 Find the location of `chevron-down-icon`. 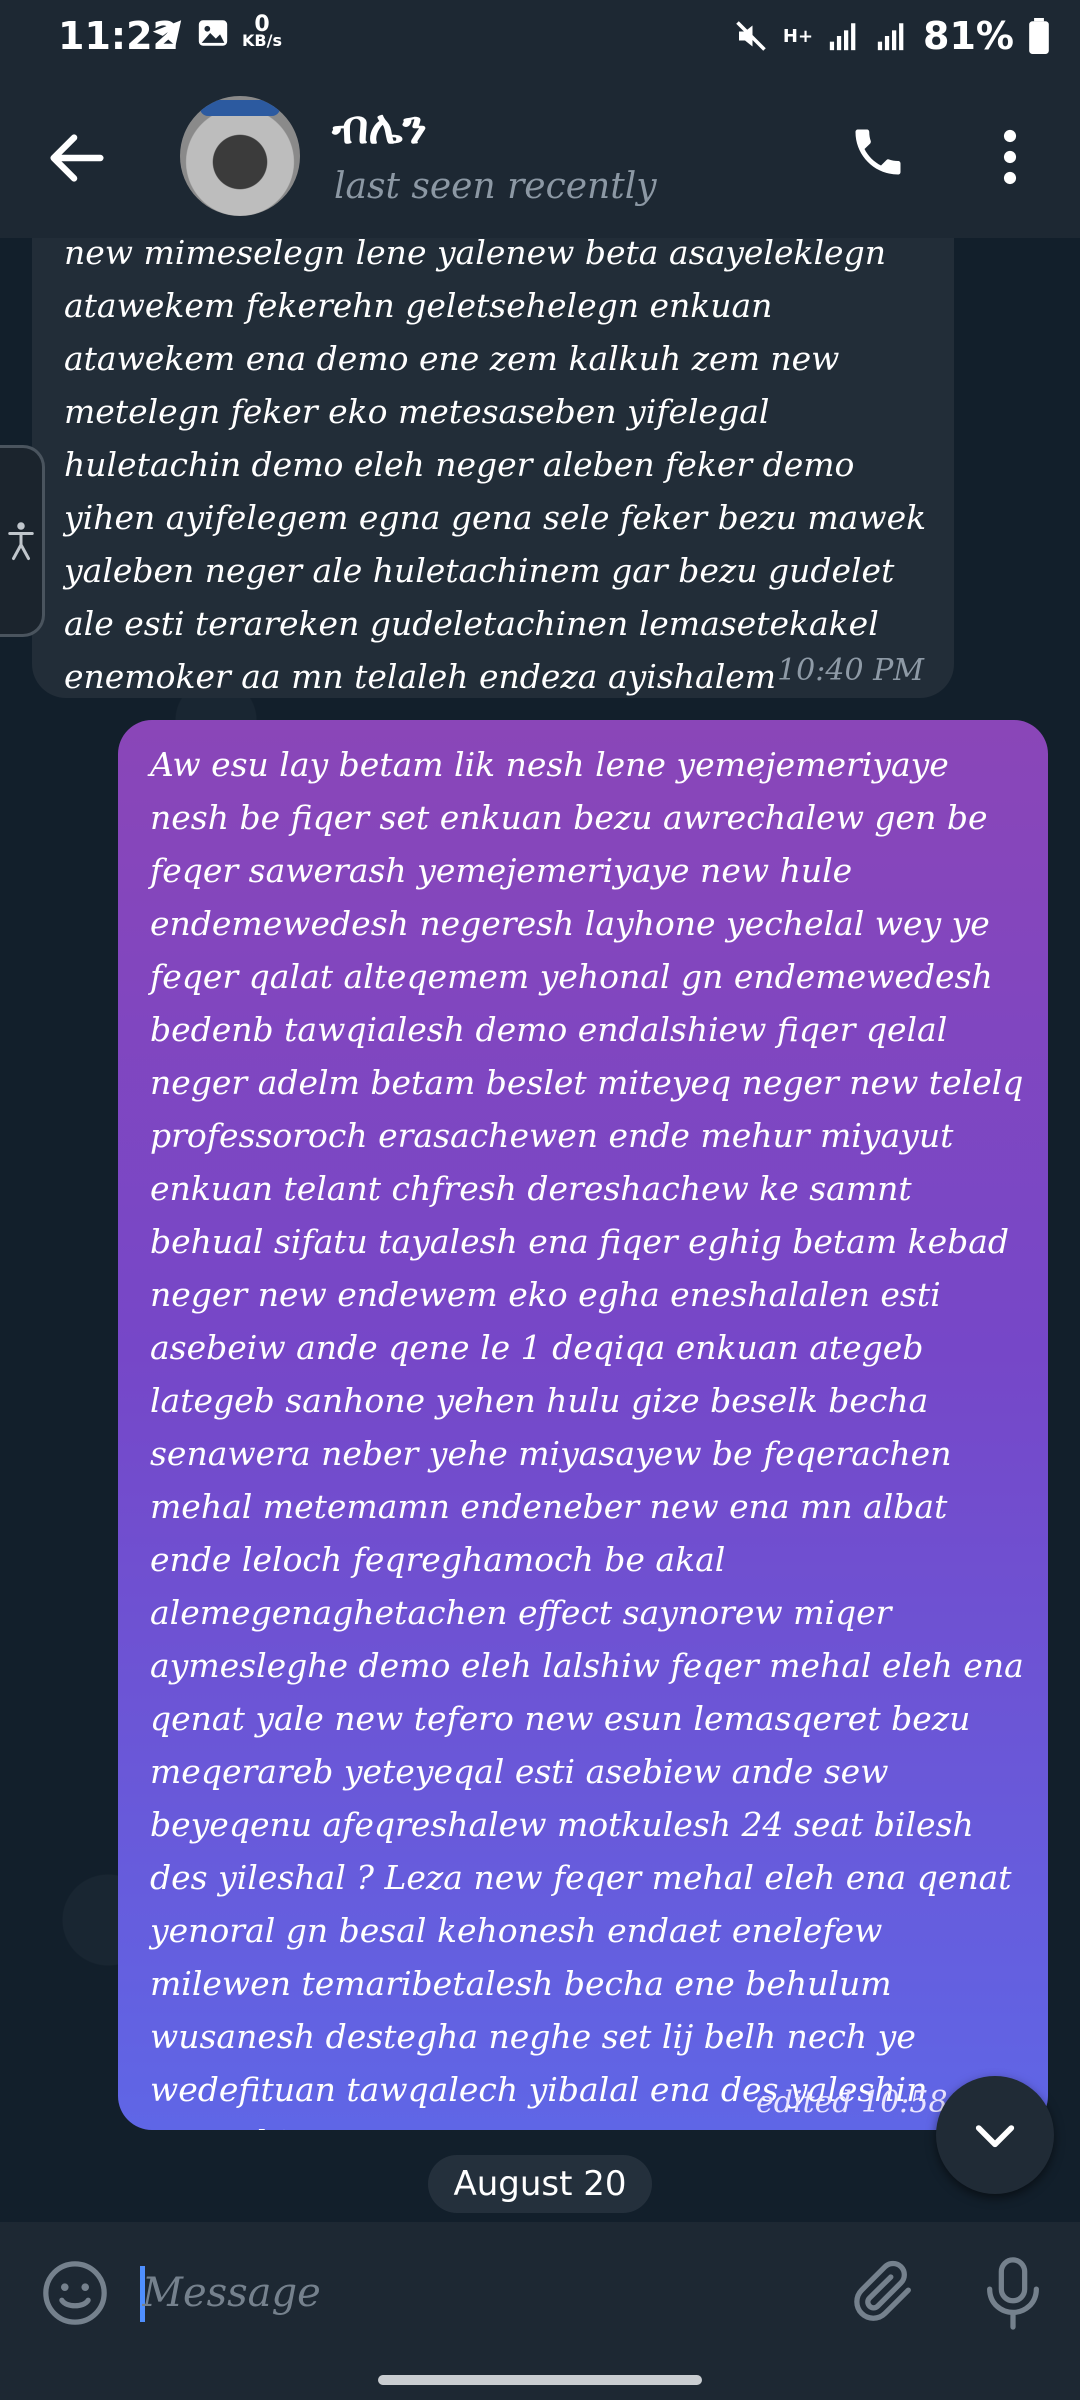

chevron-down-icon is located at coordinates (995, 2136).